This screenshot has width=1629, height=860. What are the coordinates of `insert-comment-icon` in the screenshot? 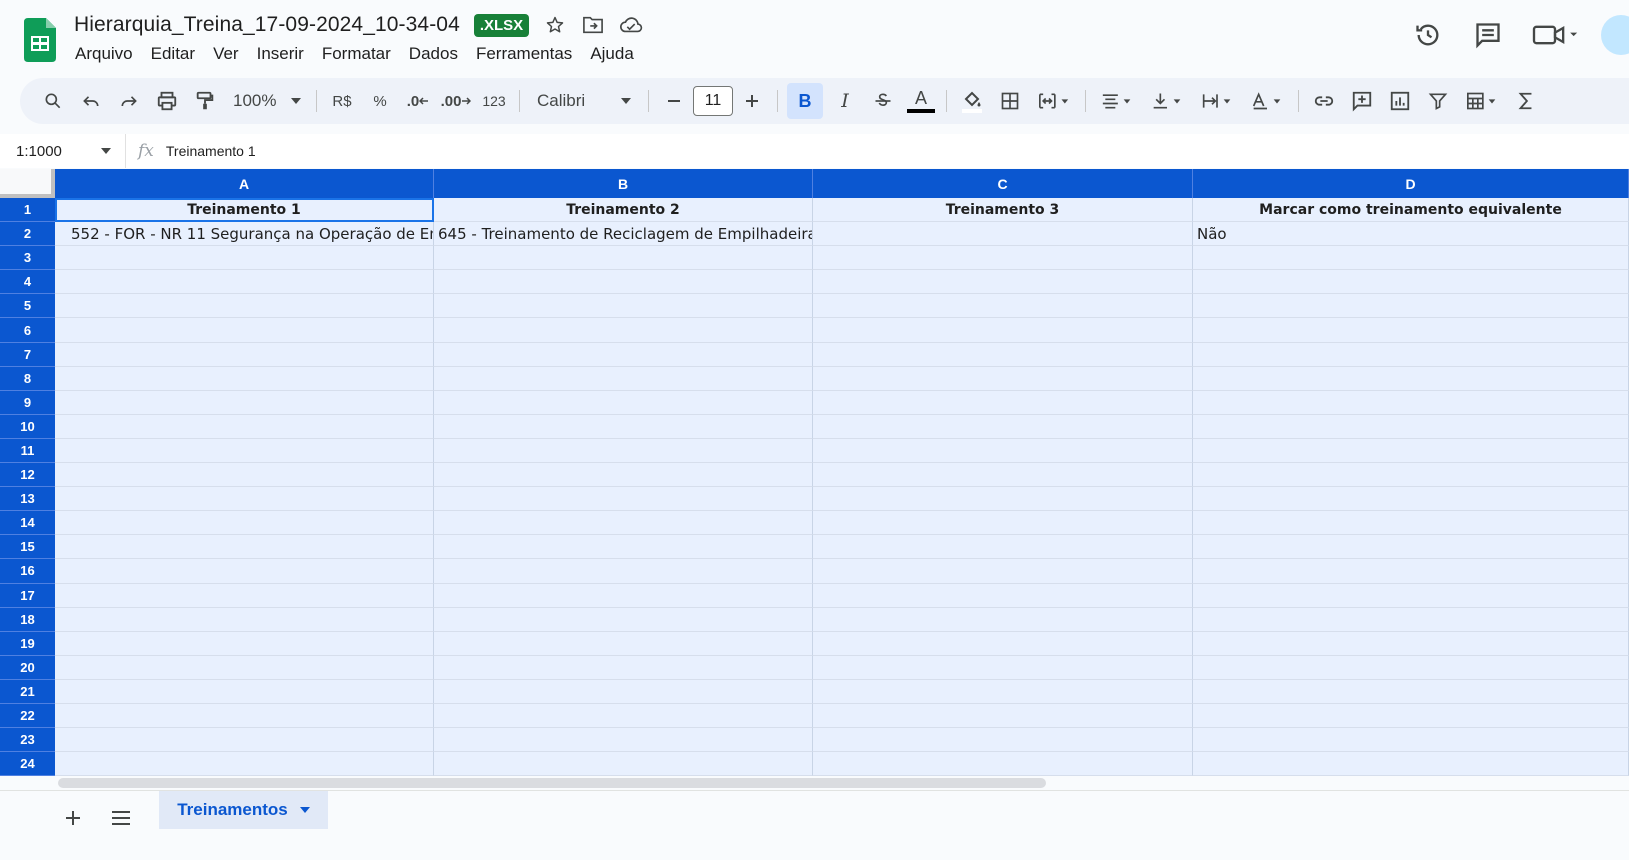 It's located at (1362, 101).